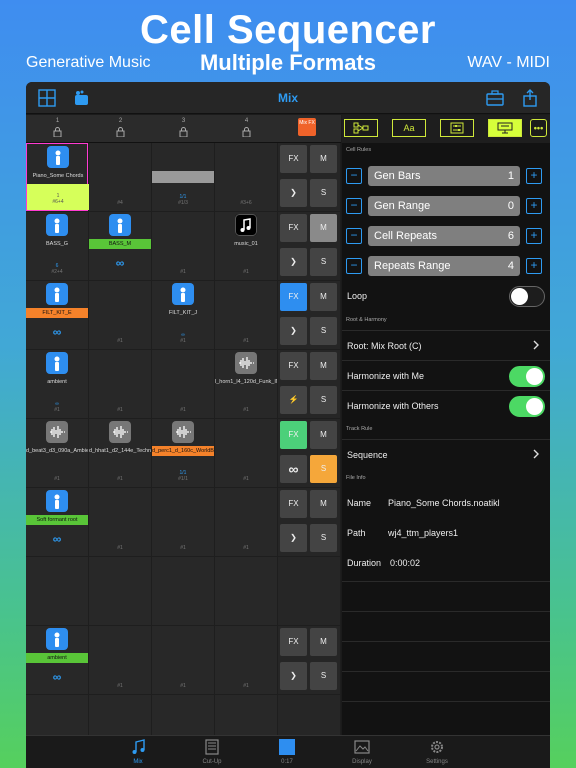 Image resolution: width=576 pixels, height=768 pixels. Describe the element at coordinates (57, 246) in the screenshot. I see `cell-r1c0: BASS_G 6 #2+4` at that location.